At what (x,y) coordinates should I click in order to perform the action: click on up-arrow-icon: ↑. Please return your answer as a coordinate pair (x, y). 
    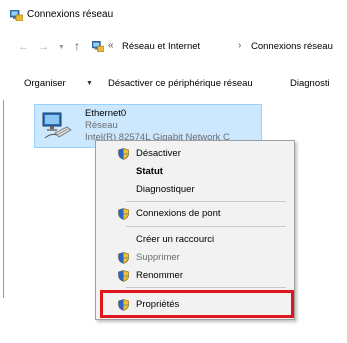
    Looking at the image, I should click on (77, 46).